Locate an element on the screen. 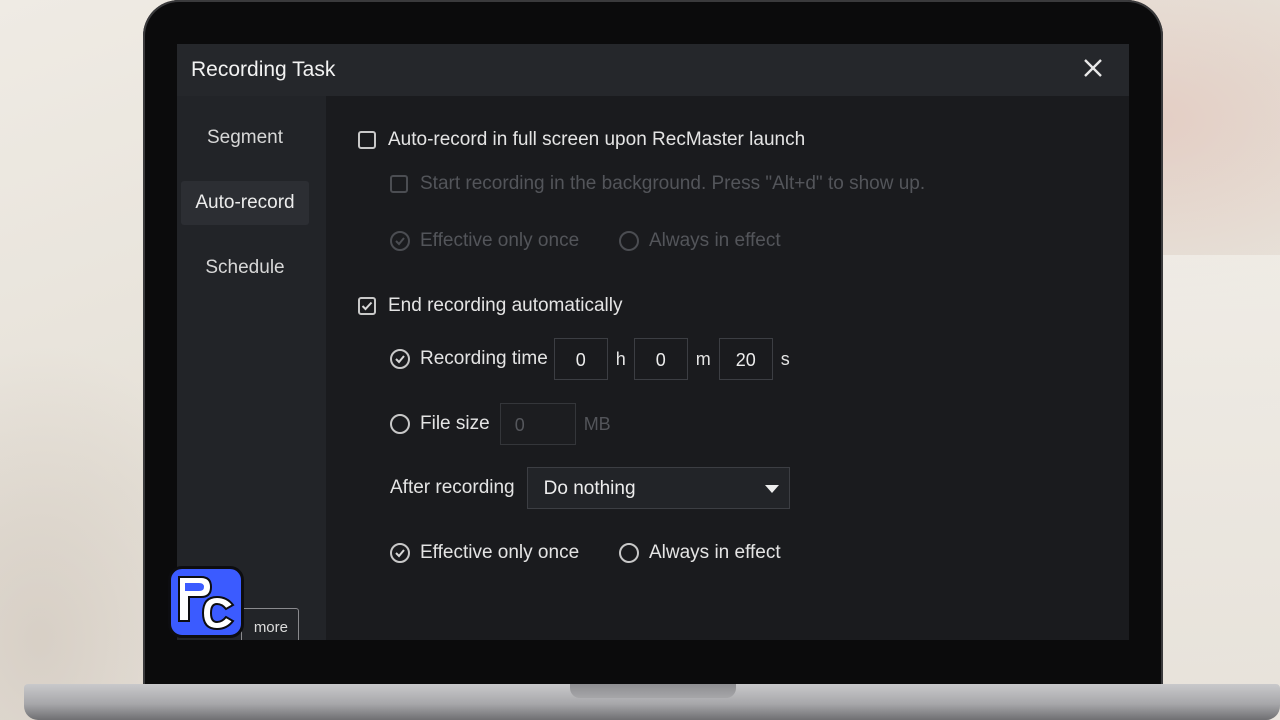  after-recording-value: Do nothing is located at coordinates (589, 488).